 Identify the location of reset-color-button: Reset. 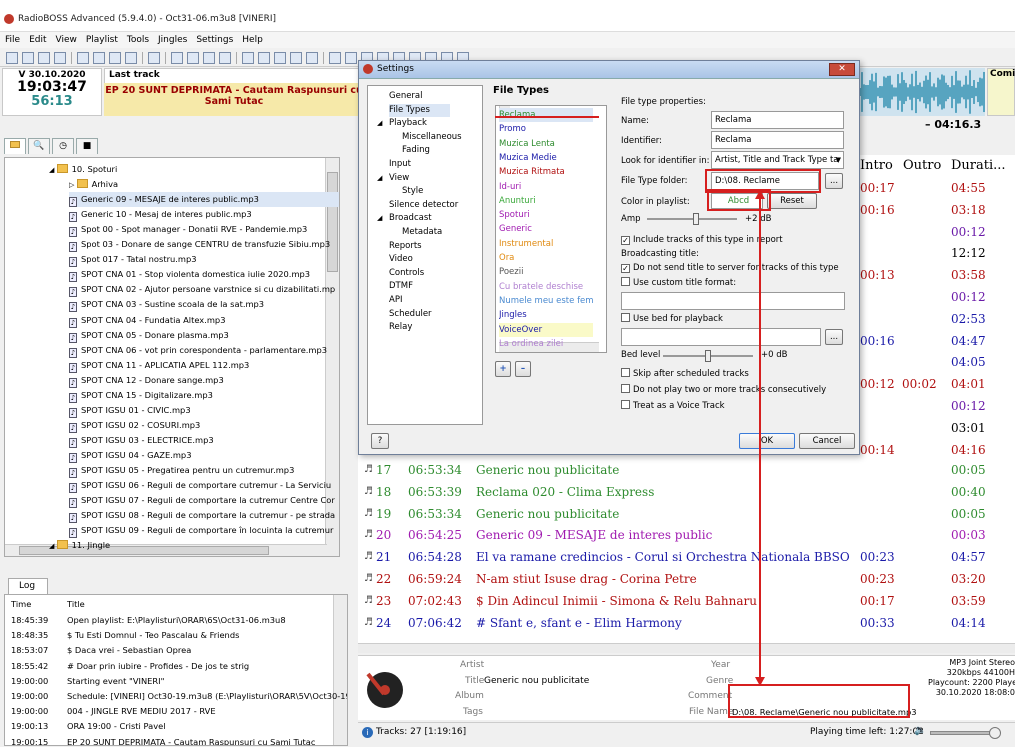
(792, 201).